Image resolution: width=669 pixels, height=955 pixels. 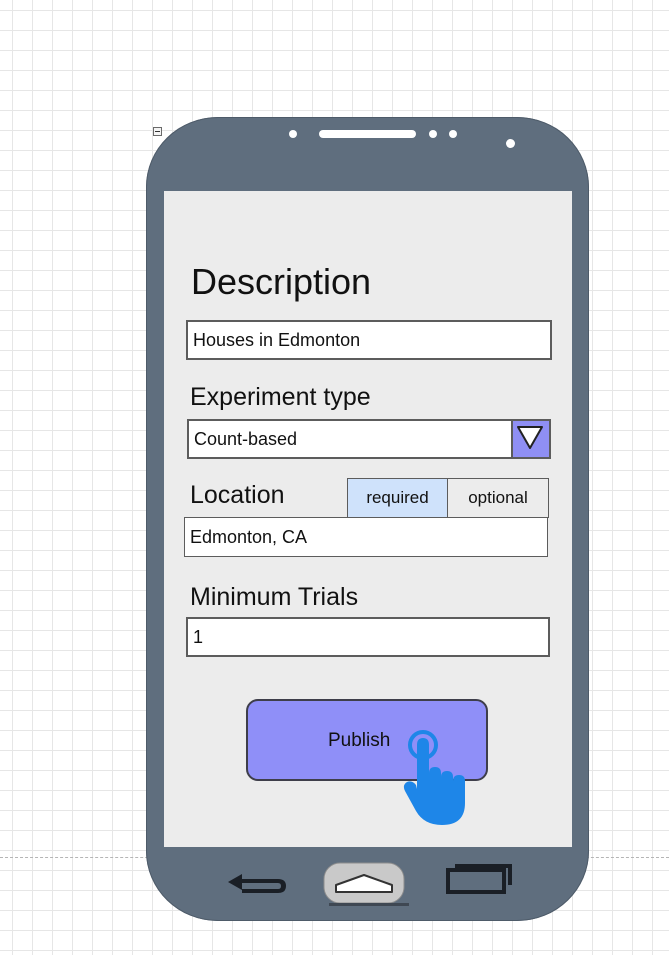 I want to click on minimum-trials-label: Minimum Trials, so click(x=274, y=597).